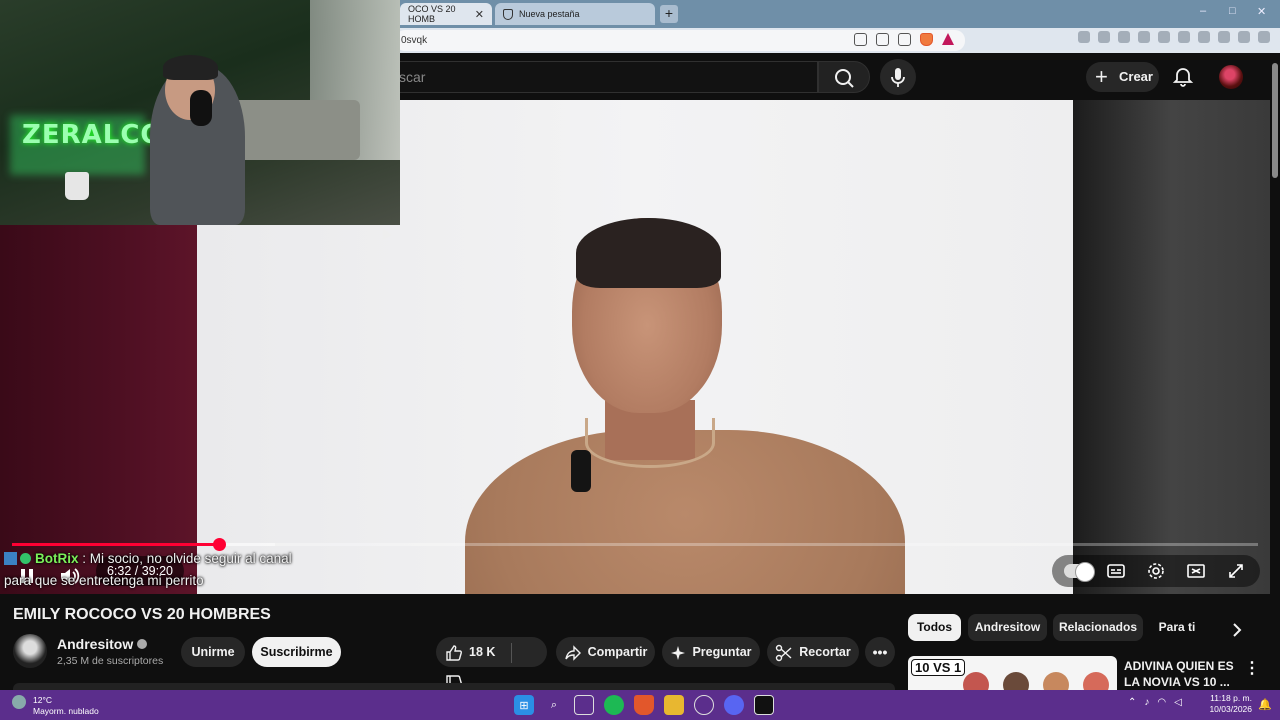  What do you see at coordinates (110, 661) in the screenshot?
I see `subscriber-count: 2,35 M de suscriptores` at bounding box center [110, 661].